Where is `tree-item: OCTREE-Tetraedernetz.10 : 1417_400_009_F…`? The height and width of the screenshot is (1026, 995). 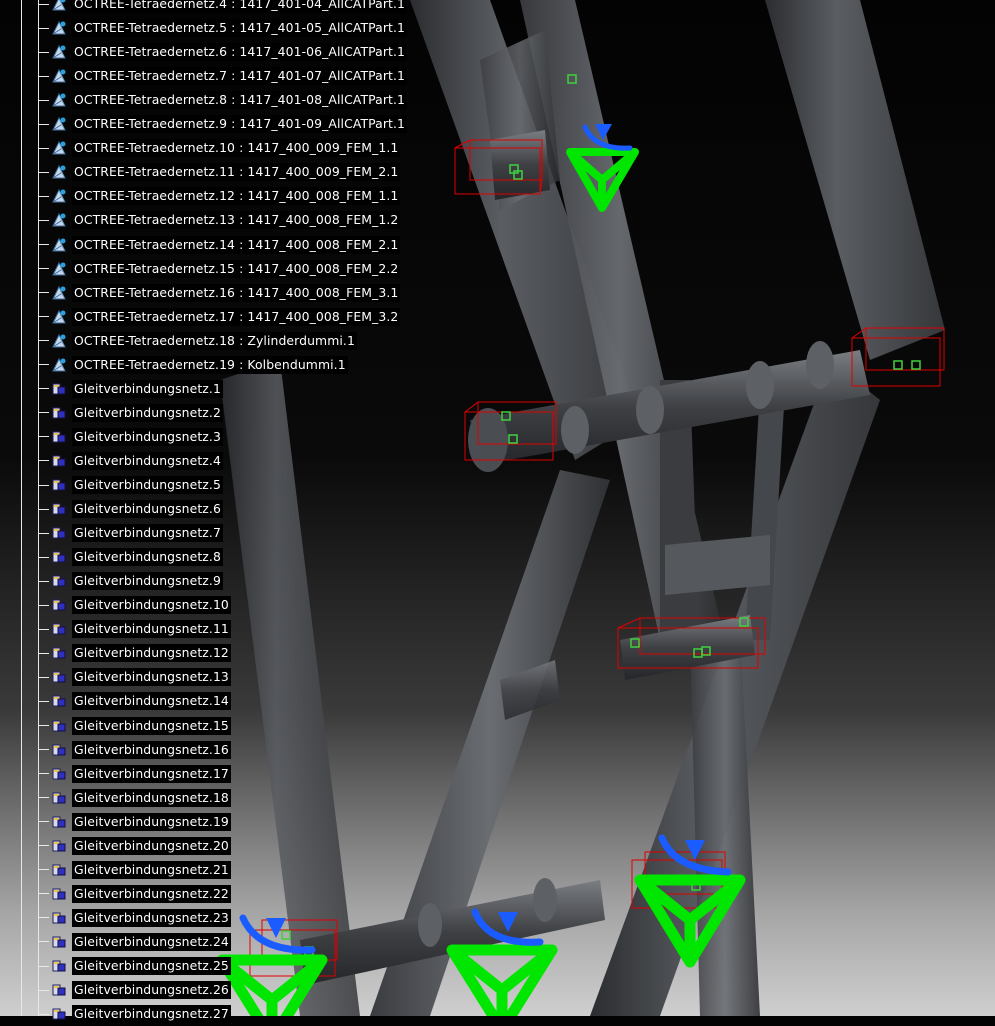 tree-item: OCTREE-Tetraedernetz.10 : 1417_400_009_F… is located at coordinates (219, 148).